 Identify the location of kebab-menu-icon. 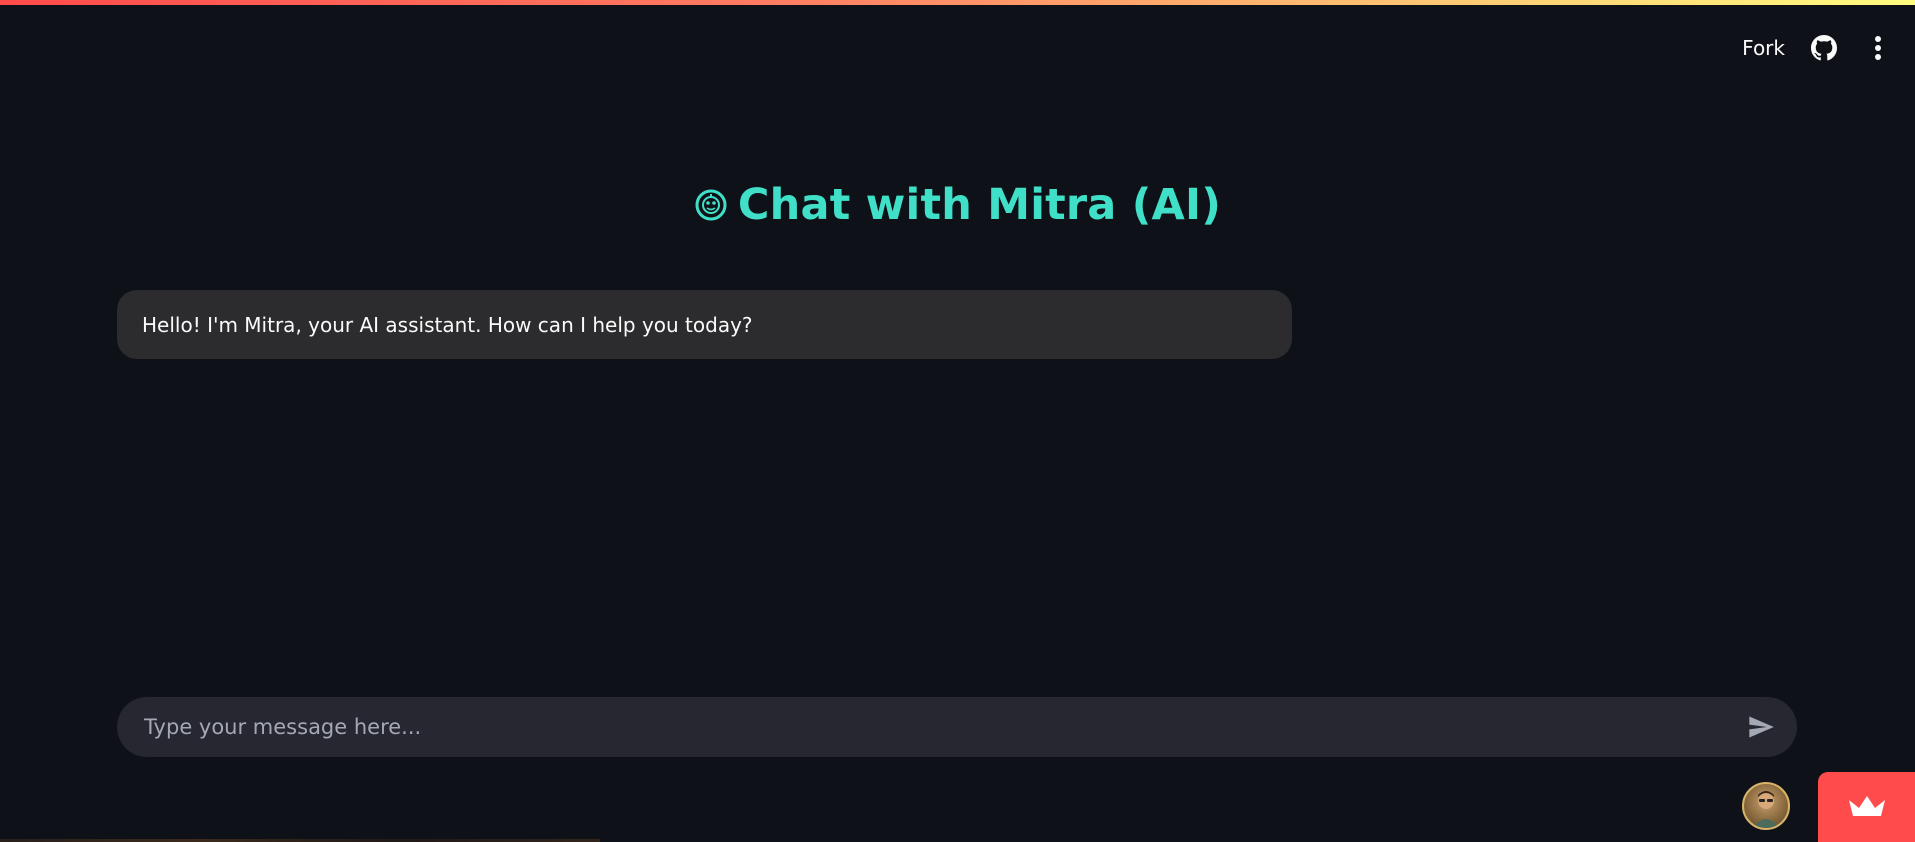
(1878, 48).